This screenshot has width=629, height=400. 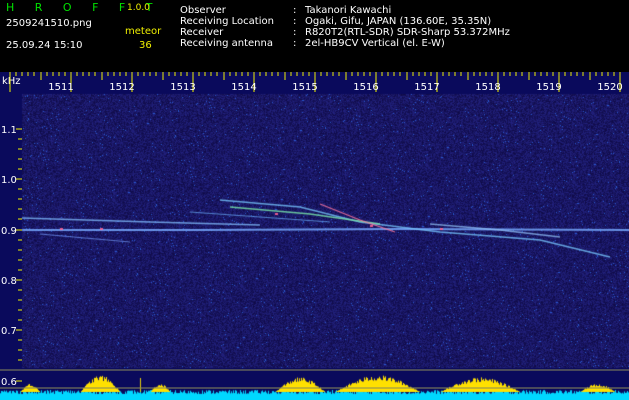 I want to click on info-key: Observer, so click(x=203, y=10).